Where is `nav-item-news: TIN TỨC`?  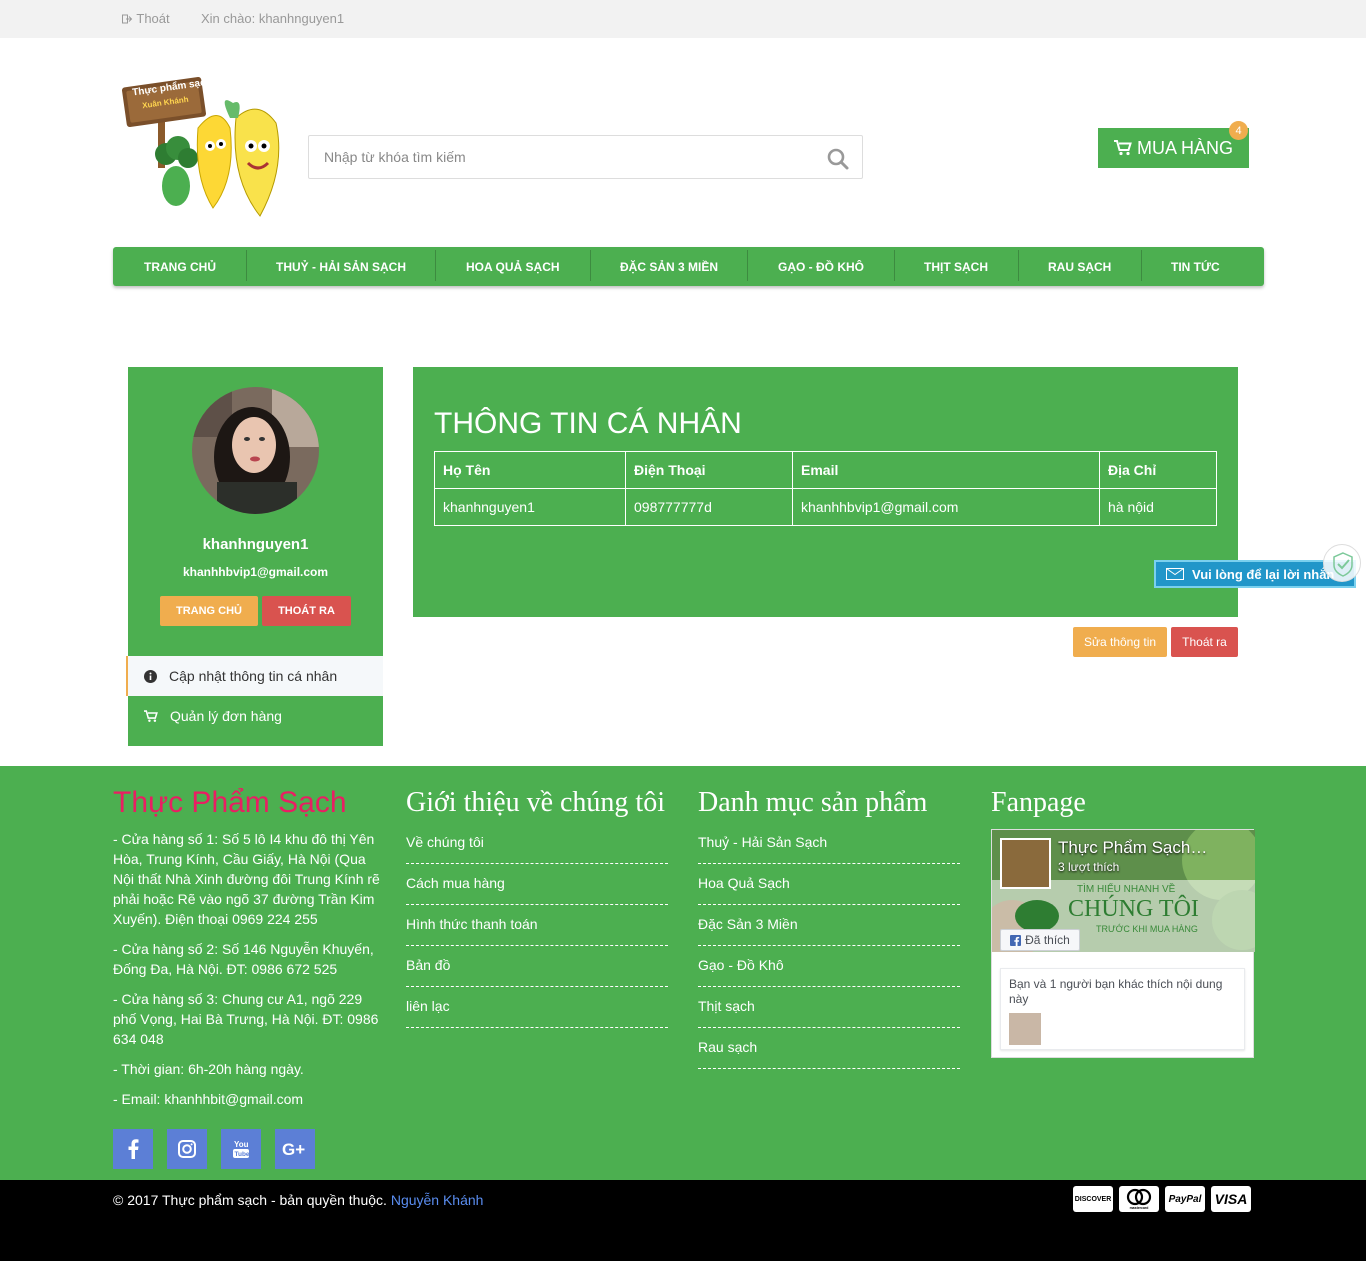 nav-item-news: TIN TỨC is located at coordinates (1195, 266).